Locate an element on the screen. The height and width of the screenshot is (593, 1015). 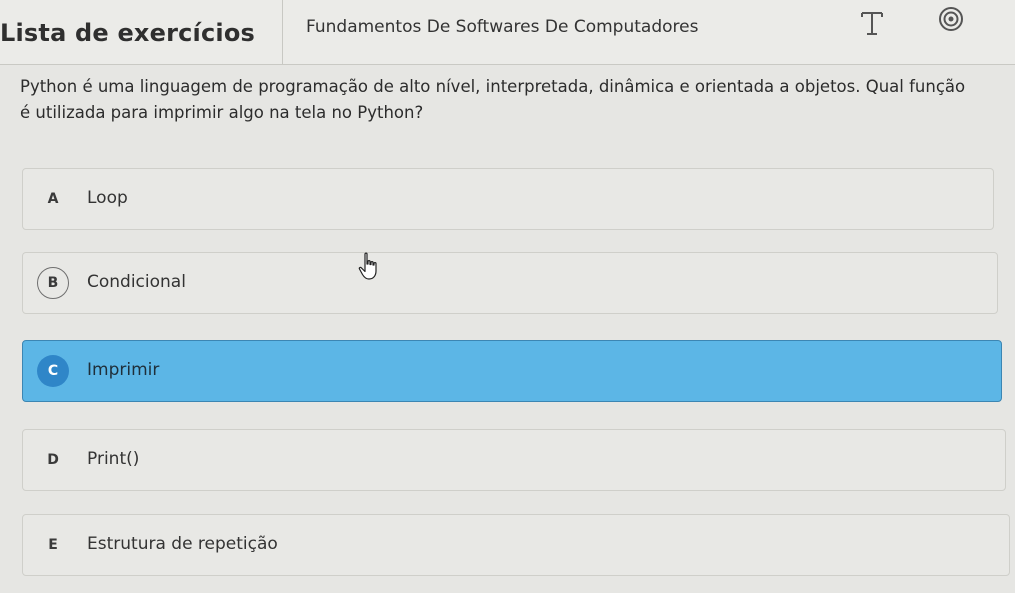
option-letter-badge: B is located at coordinates (53, 283).